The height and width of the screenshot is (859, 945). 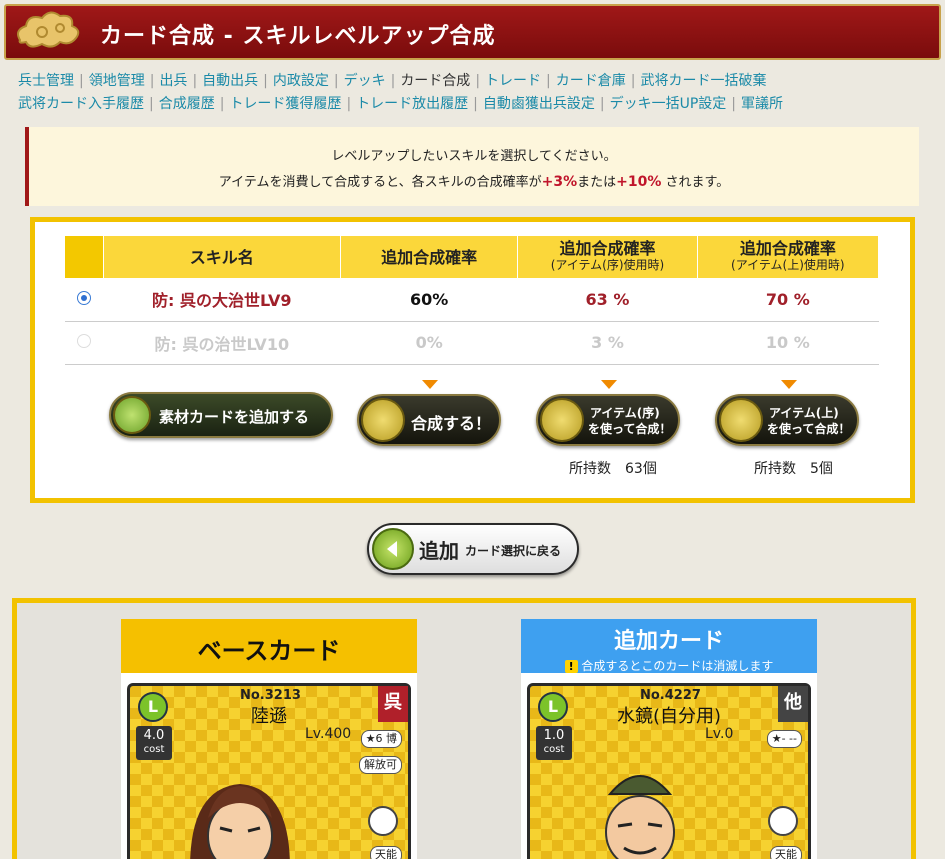 I want to click on cloud-logo-icon, so click(x=48, y=29).